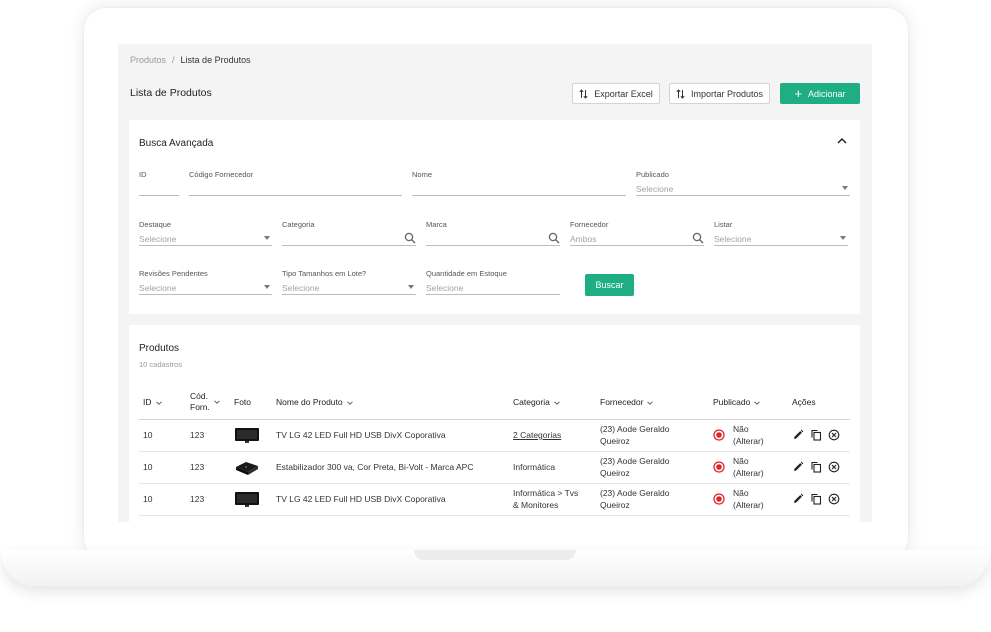 This screenshot has height=632, width=991. I want to click on supplier-field: Fornecedor Ambos, so click(637, 233).